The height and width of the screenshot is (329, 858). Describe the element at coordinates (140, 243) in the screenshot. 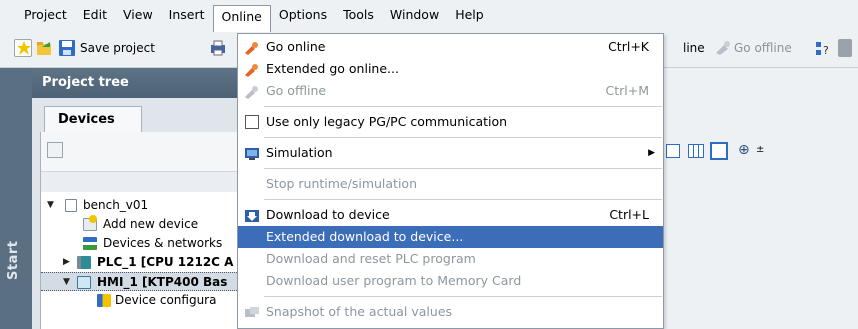

I see `tree-item-devices-networks: Devices & networks` at that location.